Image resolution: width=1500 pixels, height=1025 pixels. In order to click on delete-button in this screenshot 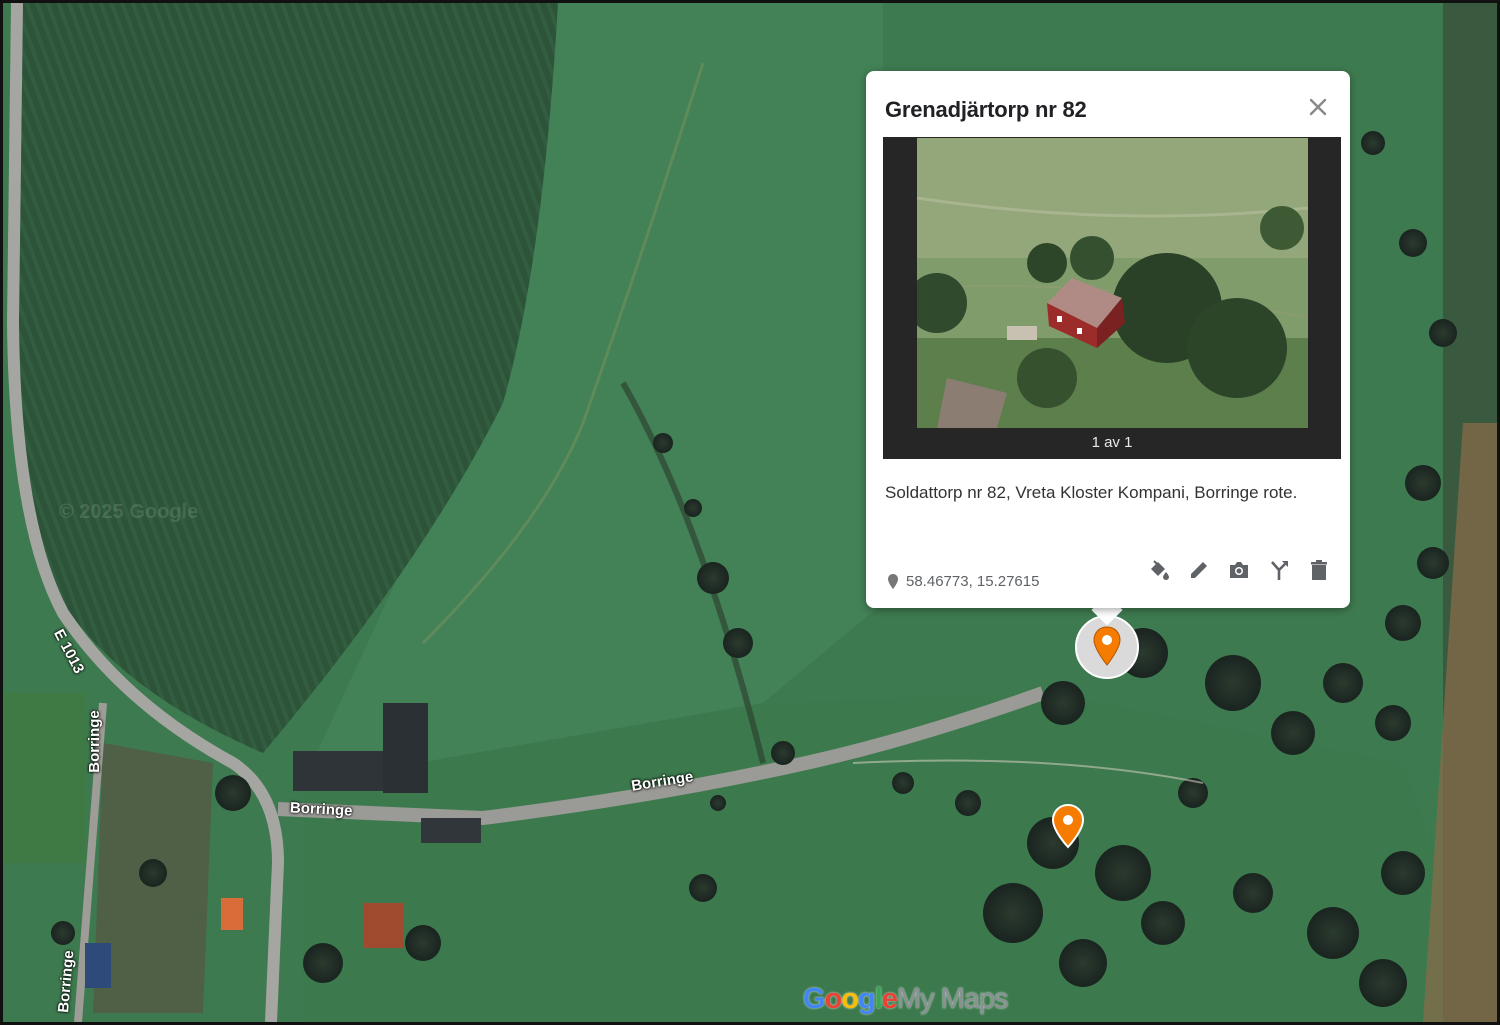, I will do `click(1319, 570)`.